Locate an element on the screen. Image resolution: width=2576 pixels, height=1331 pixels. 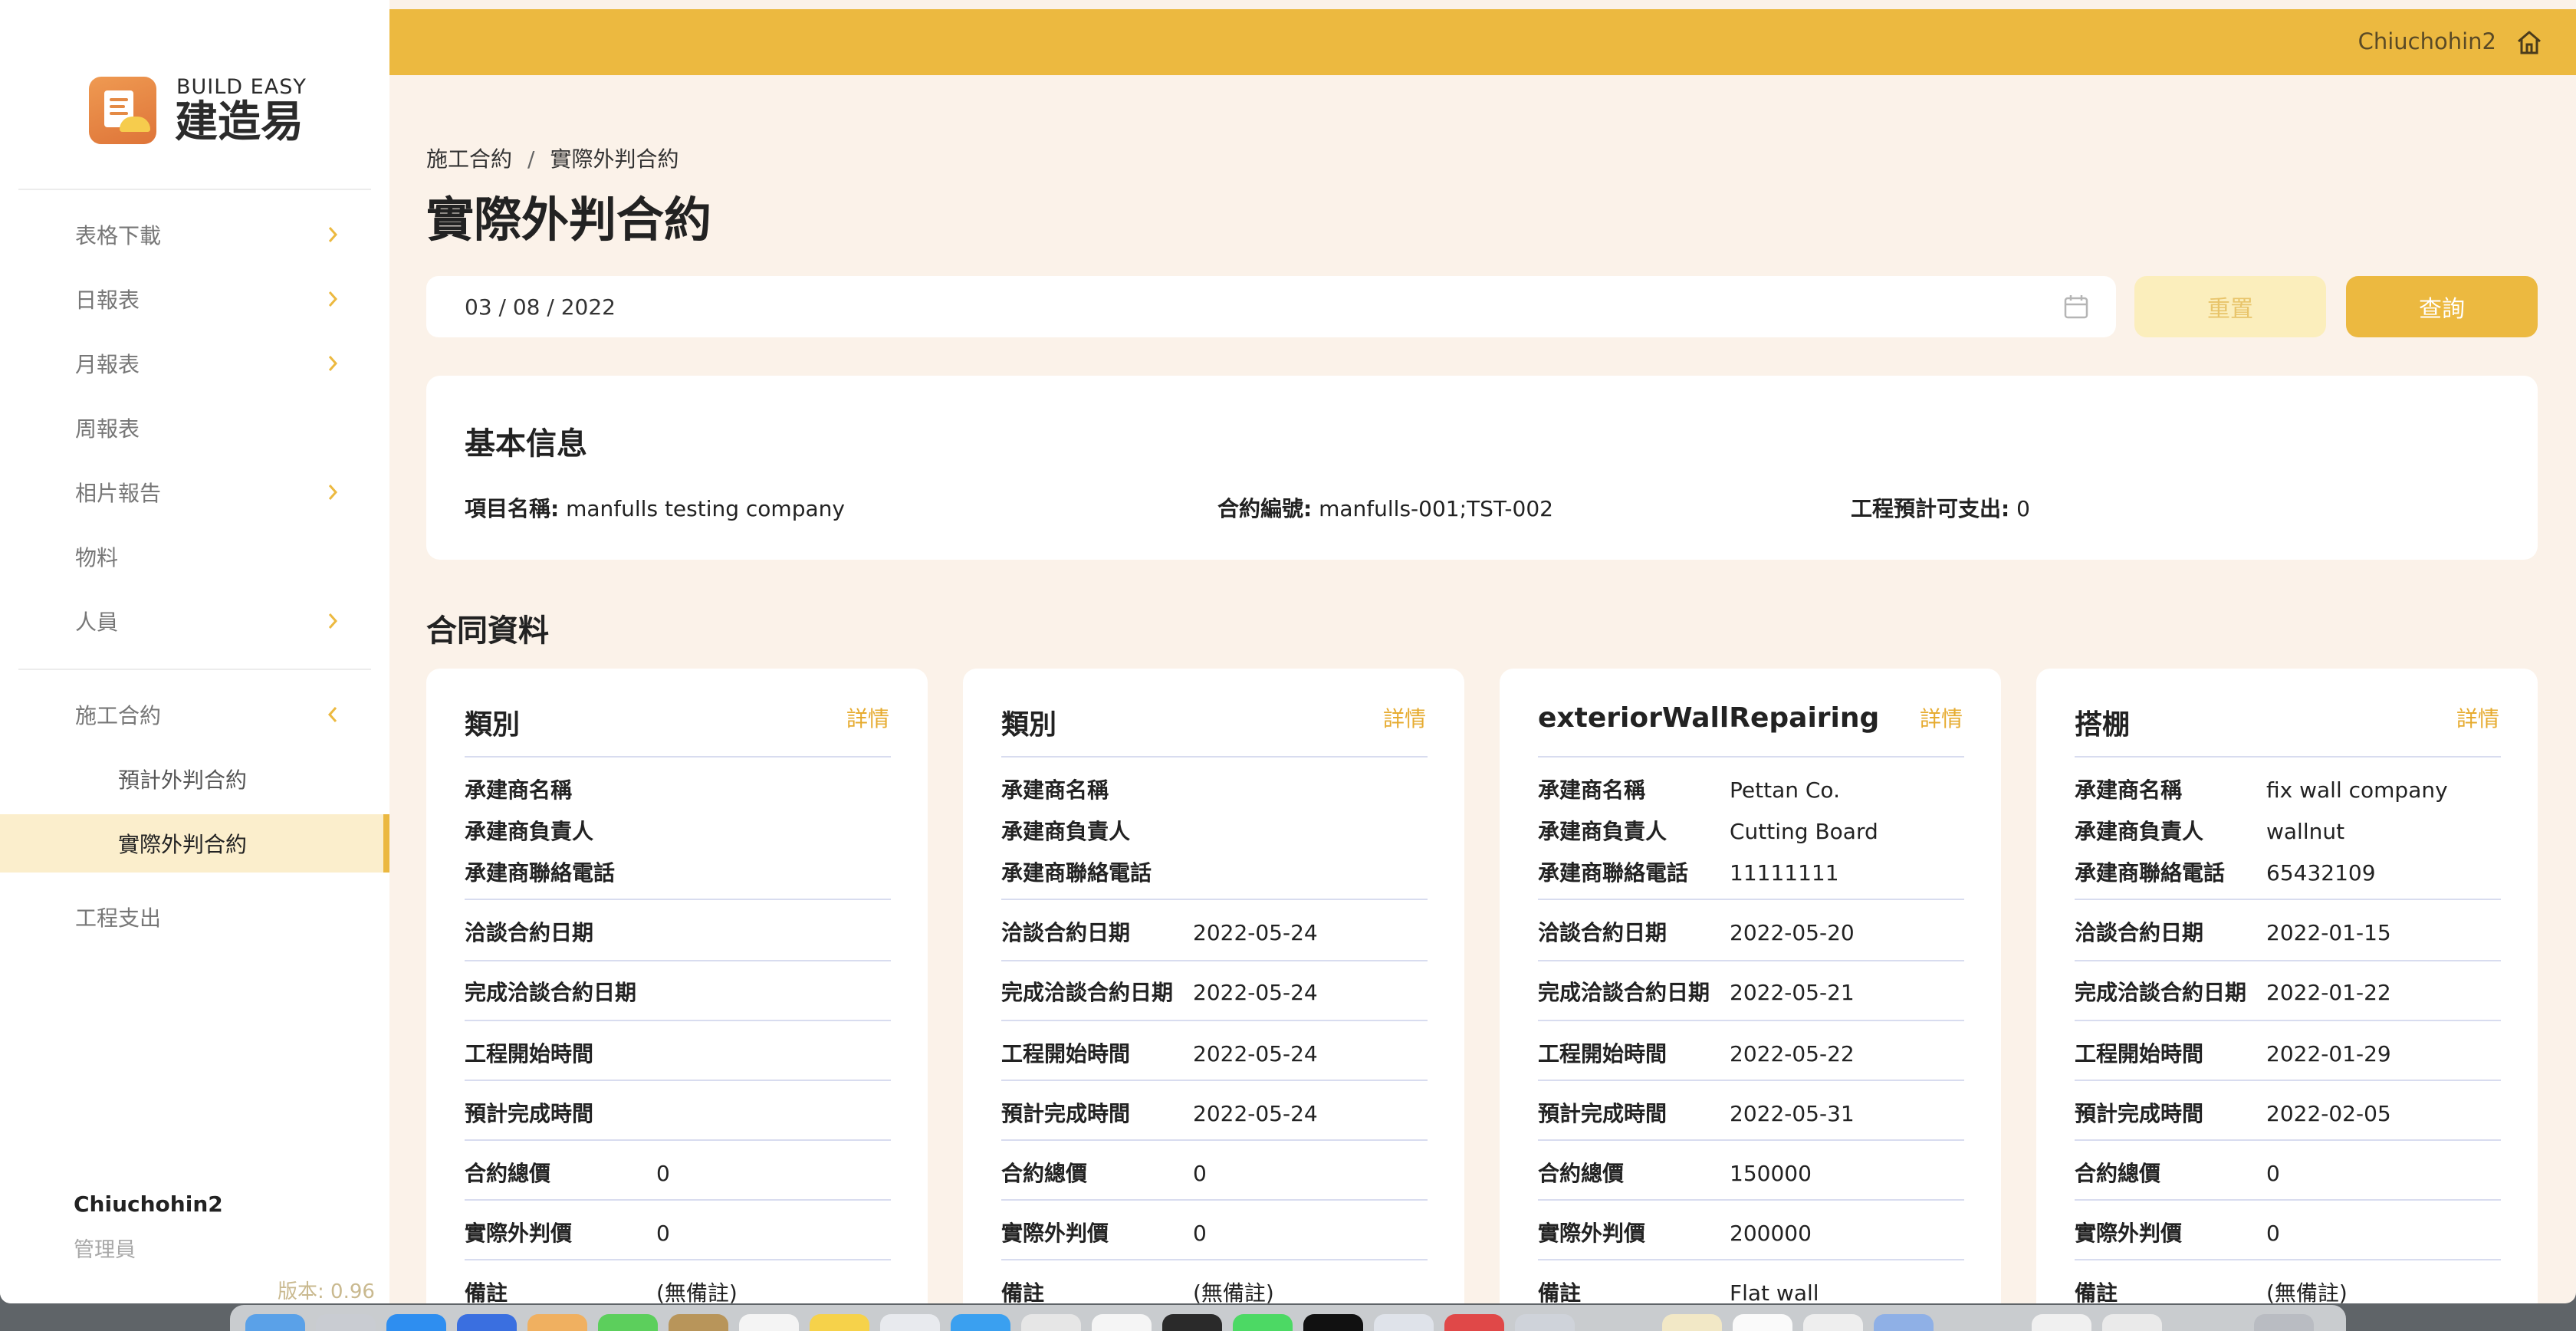
row-label: 工程開始時間 is located at coordinates (2139, 1053).